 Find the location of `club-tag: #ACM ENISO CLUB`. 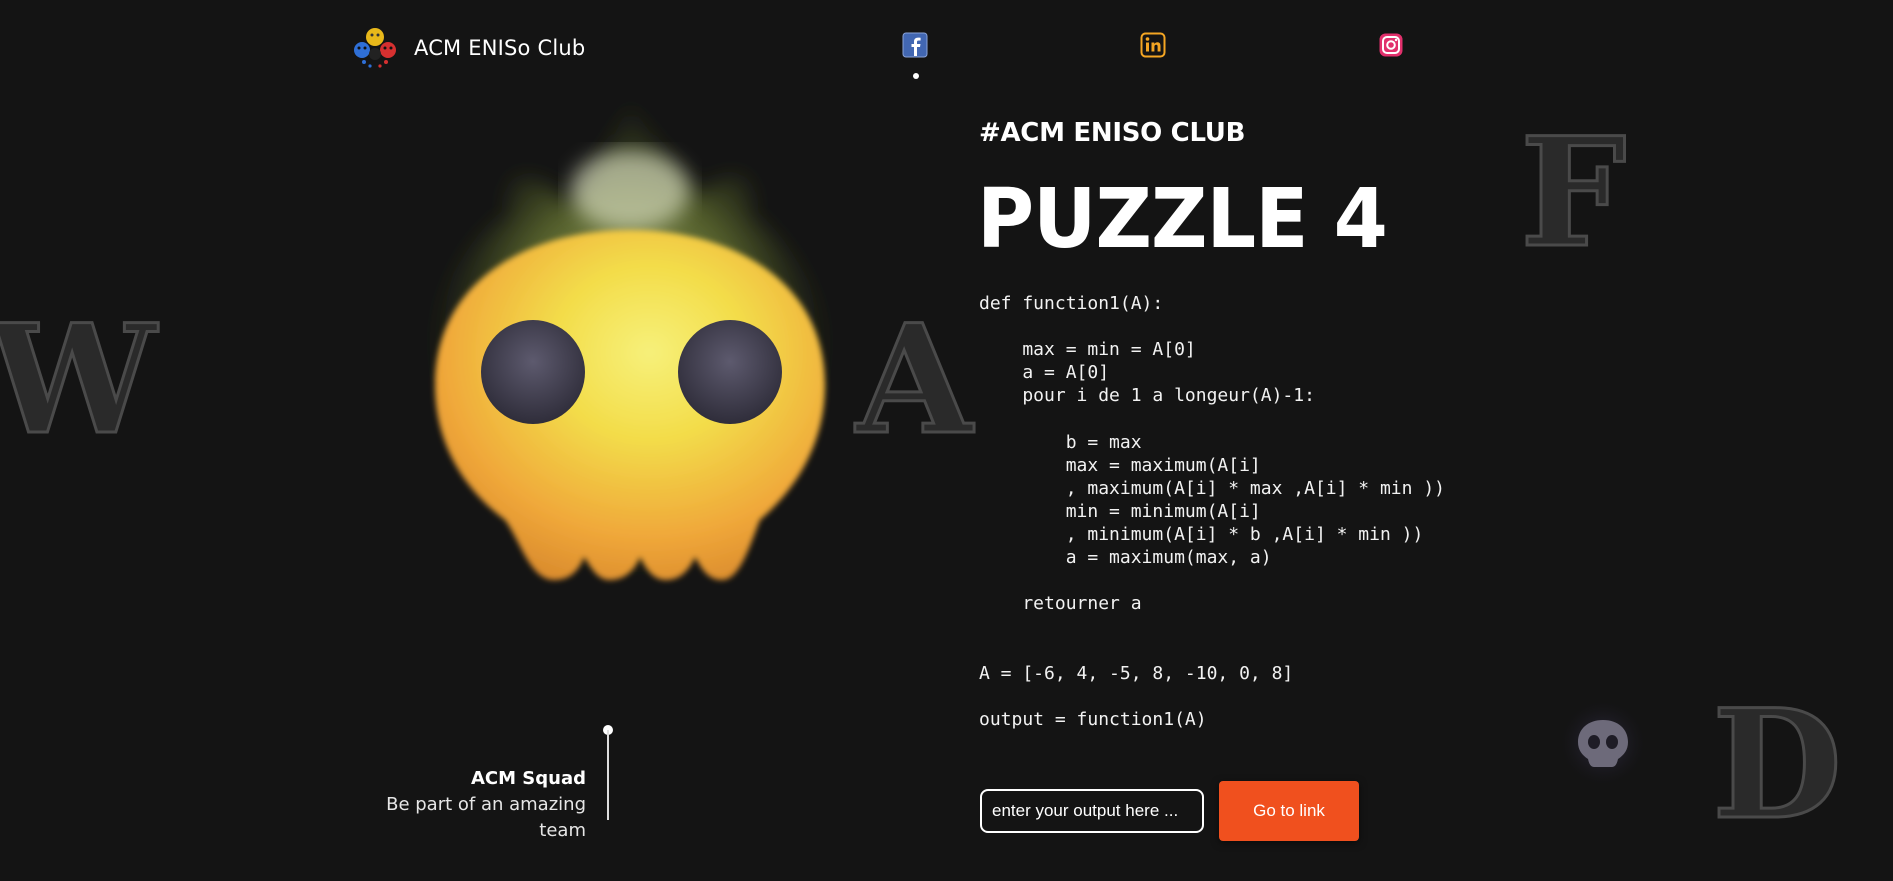

club-tag: #ACM ENISO CLUB is located at coordinates (1112, 133).